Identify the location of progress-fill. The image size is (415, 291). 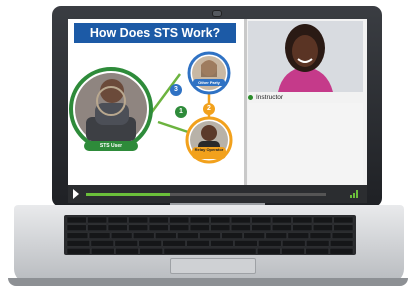
(128, 194).